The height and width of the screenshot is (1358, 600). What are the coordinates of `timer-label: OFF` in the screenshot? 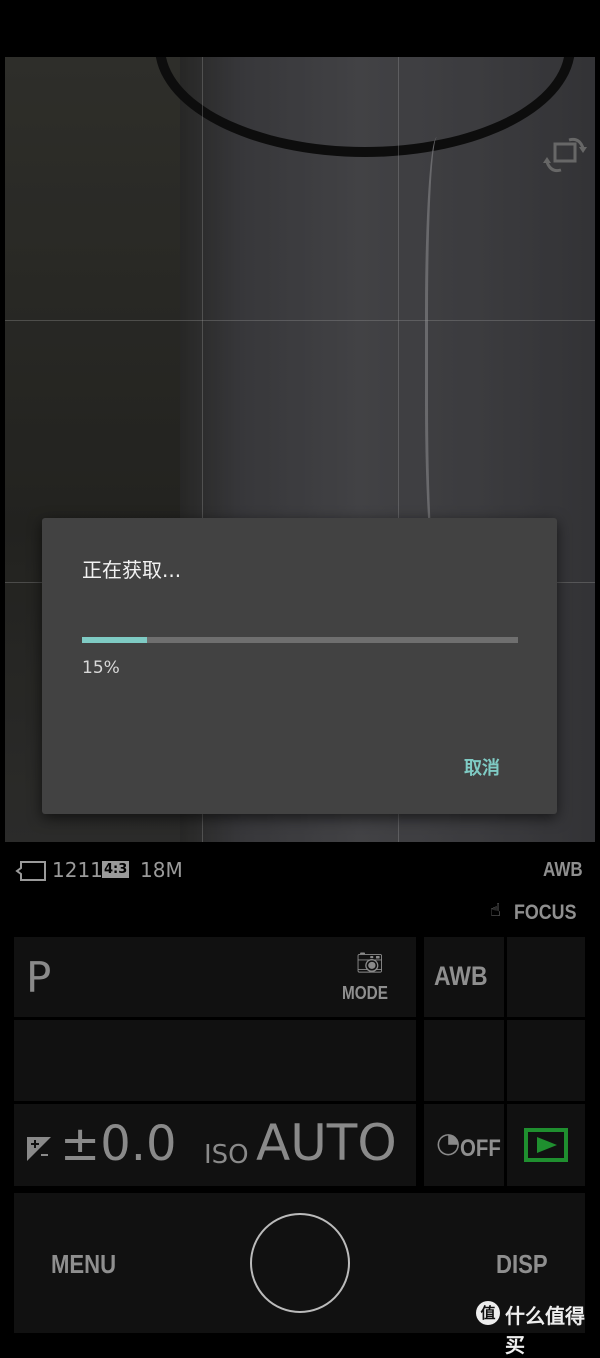 It's located at (480, 1148).